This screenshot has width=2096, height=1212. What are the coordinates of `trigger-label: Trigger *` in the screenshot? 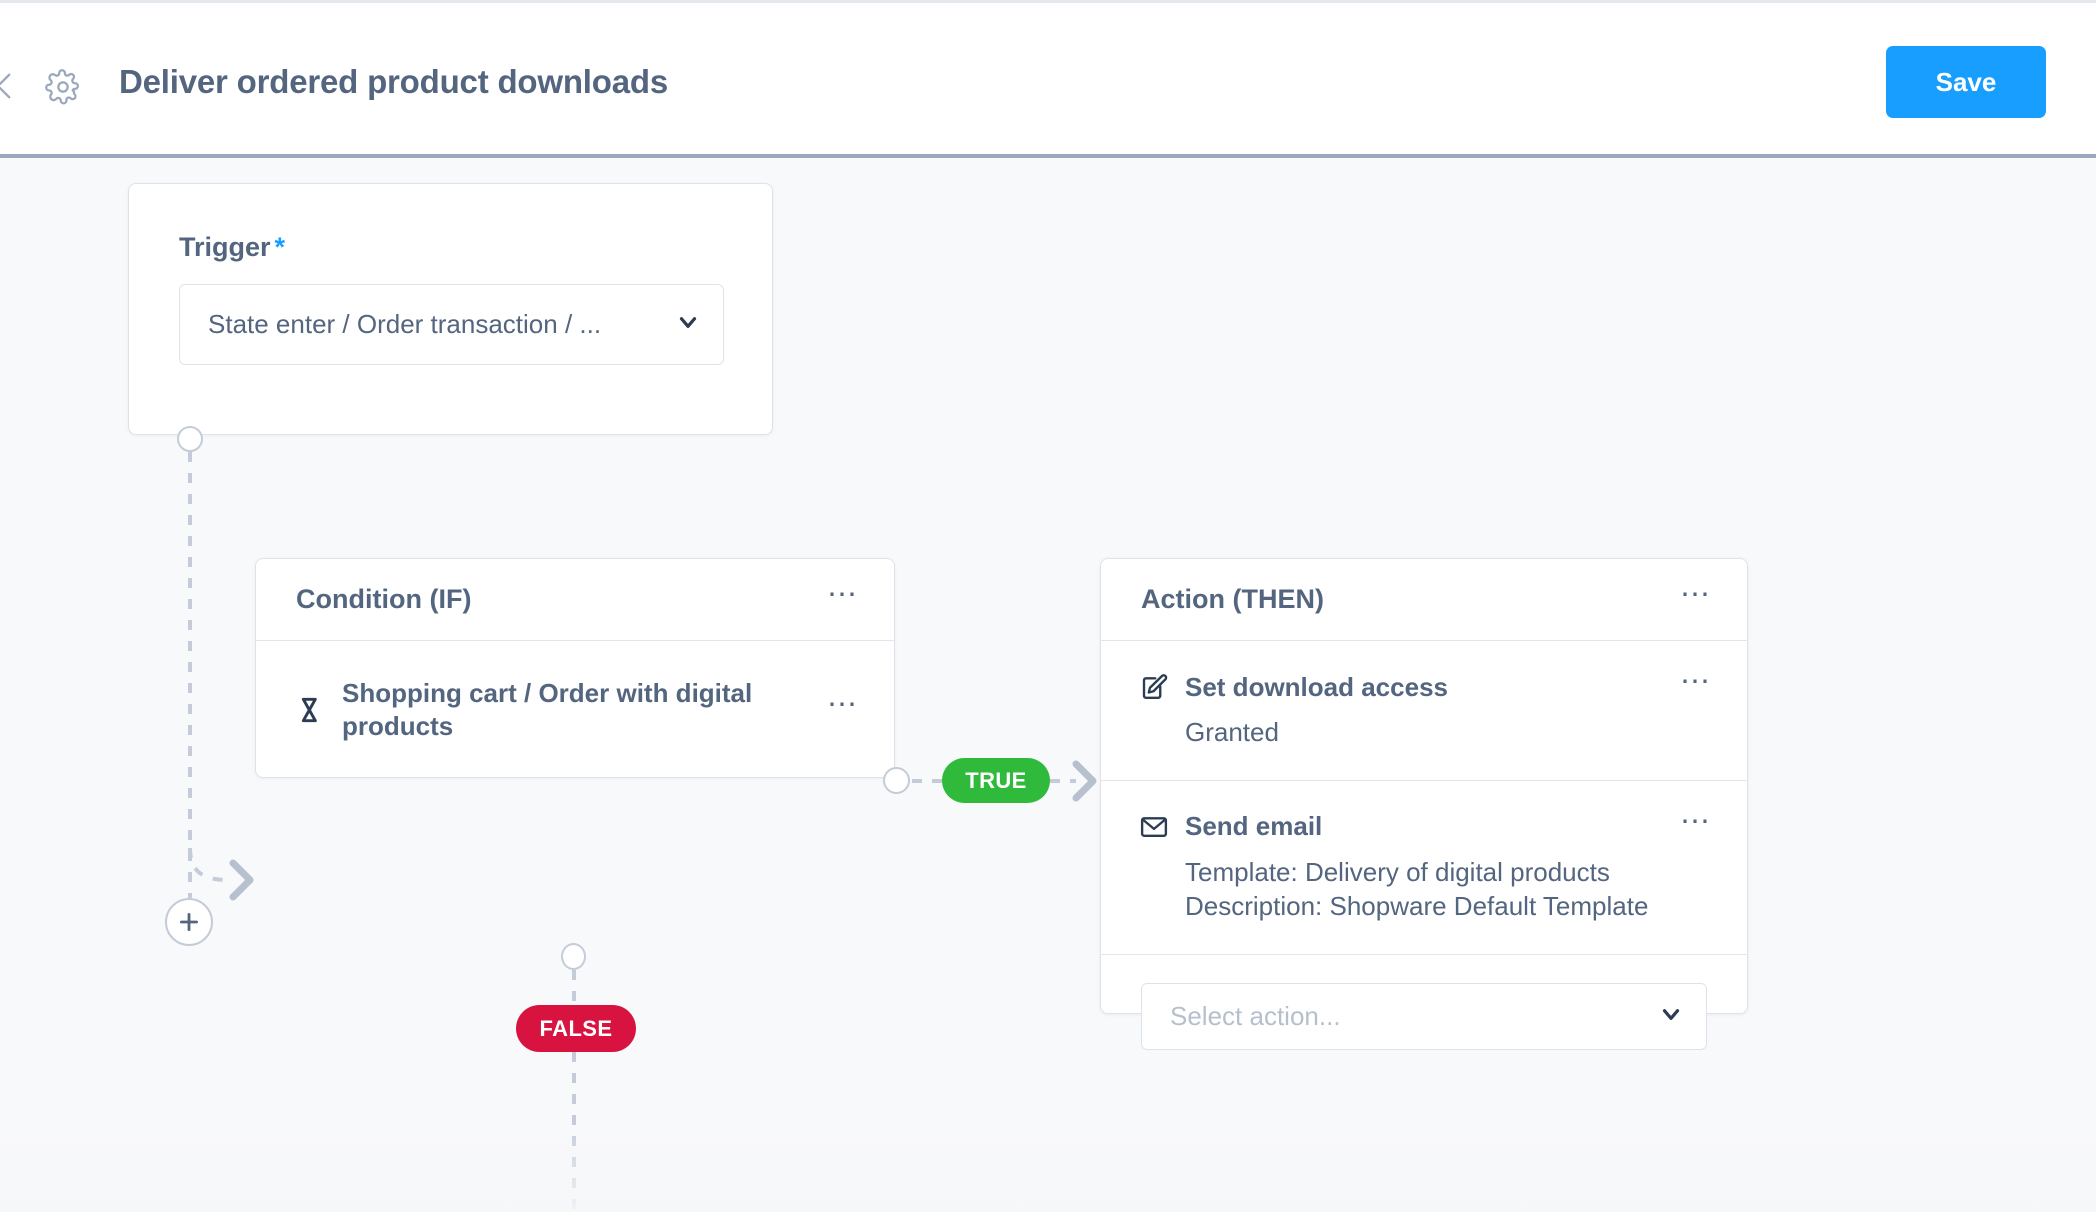 It's located at (232, 247).